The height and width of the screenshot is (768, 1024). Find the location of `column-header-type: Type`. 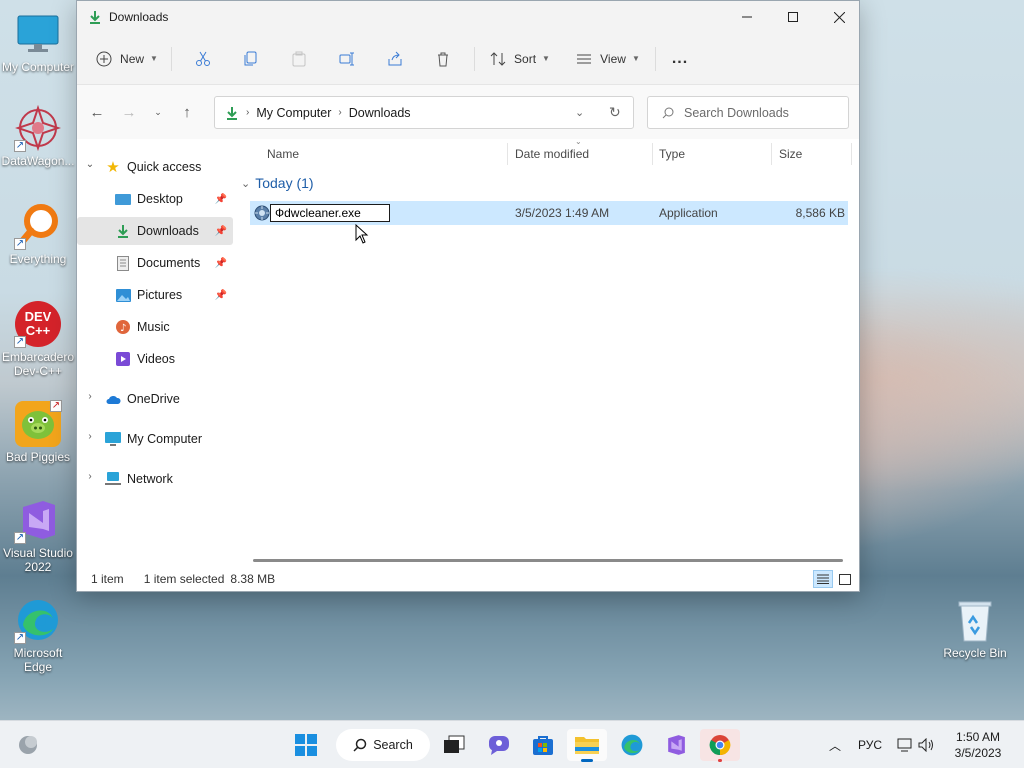

column-header-type: Type is located at coordinates (714, 154).